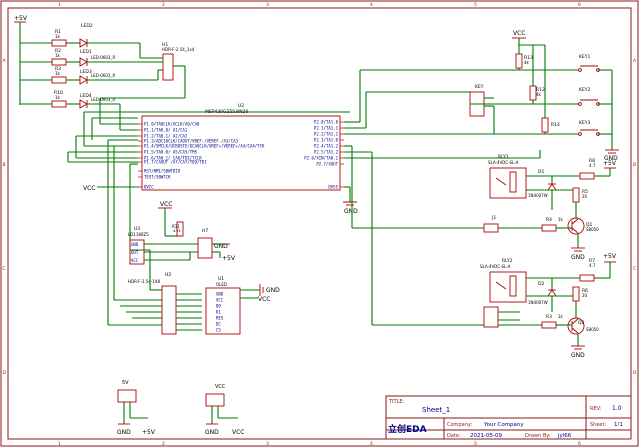  What do you see at coordinates (539, 94) in the screenshot?
I see `r12-value: 4k` at bounding box center [539, 94].